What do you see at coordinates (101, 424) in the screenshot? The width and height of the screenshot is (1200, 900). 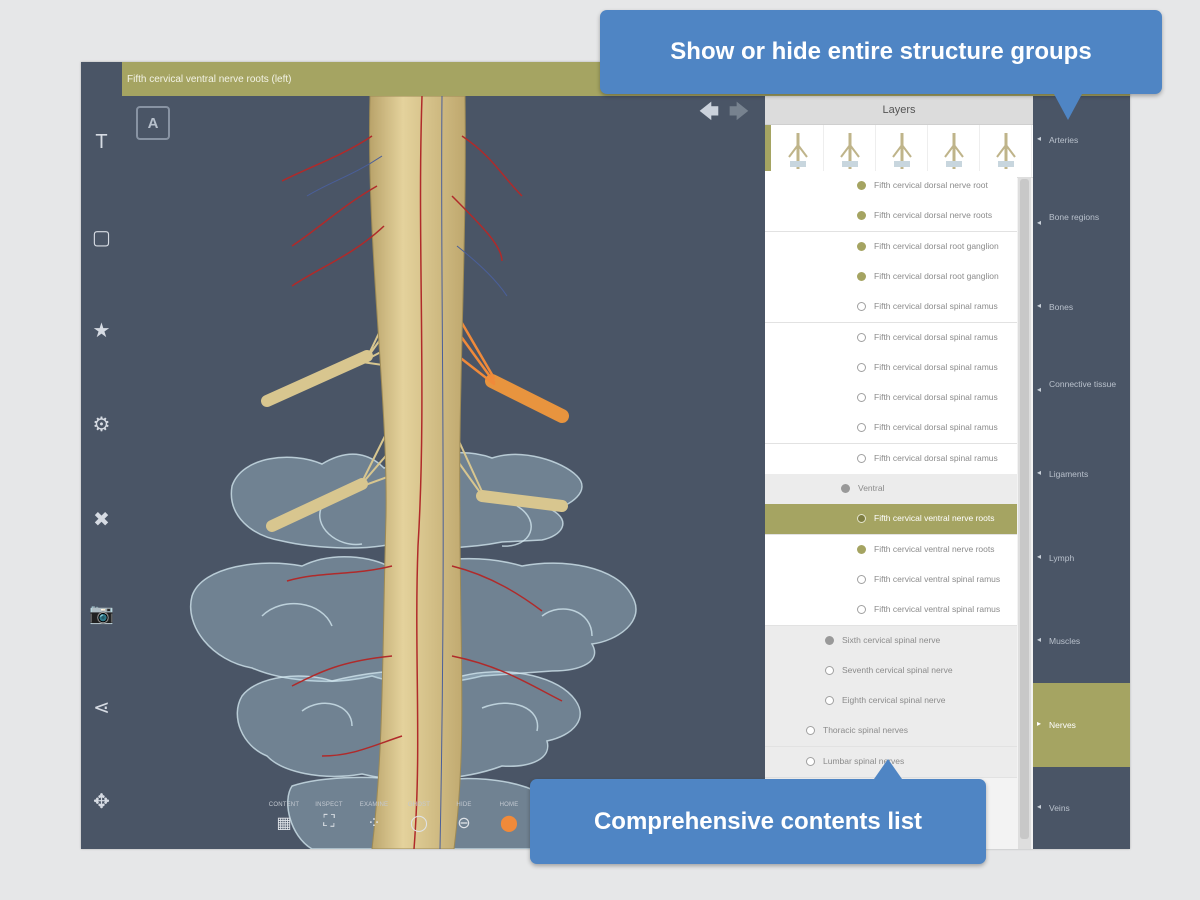 I see `gear-icon: ⚙` at bounding box center [101, 424].